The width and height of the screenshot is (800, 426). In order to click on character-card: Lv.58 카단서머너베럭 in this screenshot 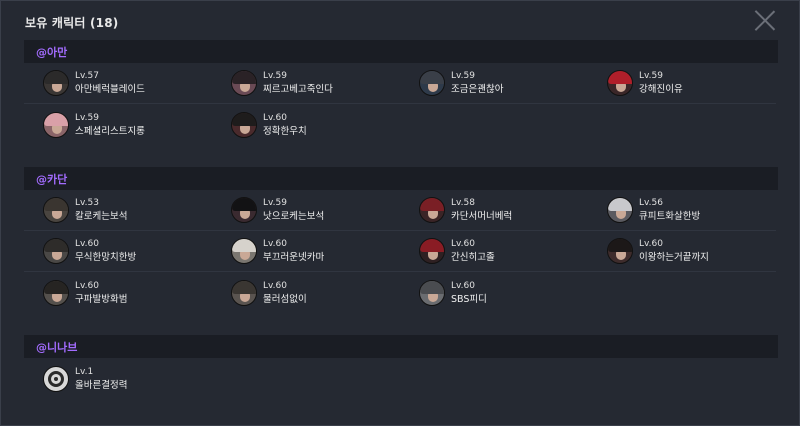, I will do `click(494, 210)`.